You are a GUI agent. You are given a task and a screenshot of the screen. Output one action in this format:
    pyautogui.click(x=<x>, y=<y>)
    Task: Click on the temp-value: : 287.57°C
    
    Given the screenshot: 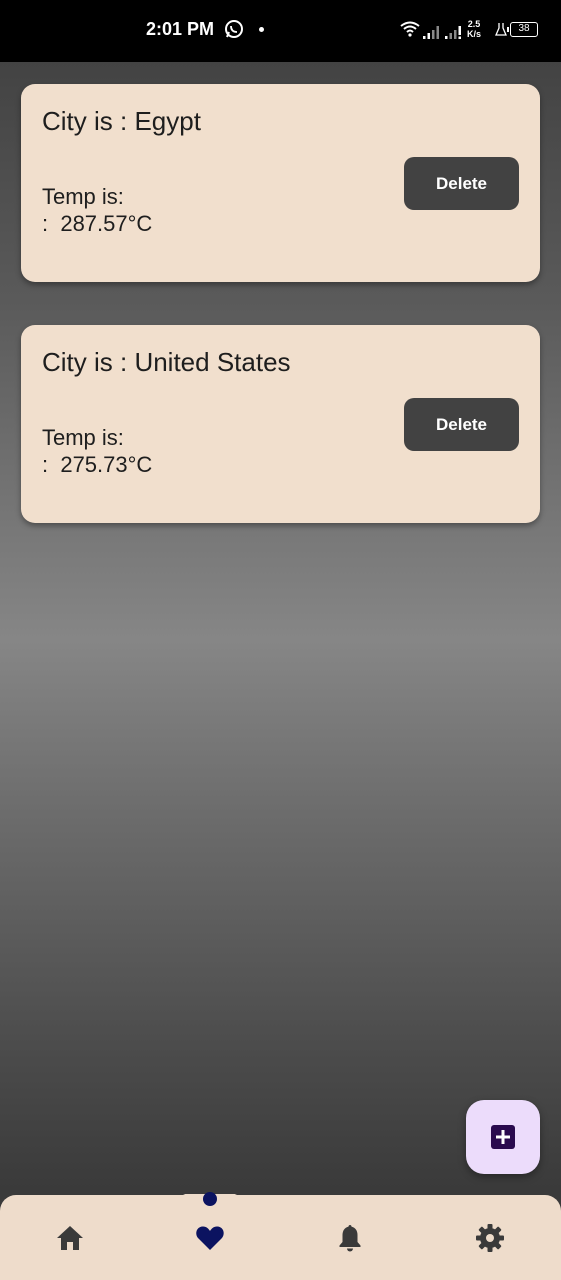 What is the action you would take?
    pyautogui.click(x=97, y=223)
    